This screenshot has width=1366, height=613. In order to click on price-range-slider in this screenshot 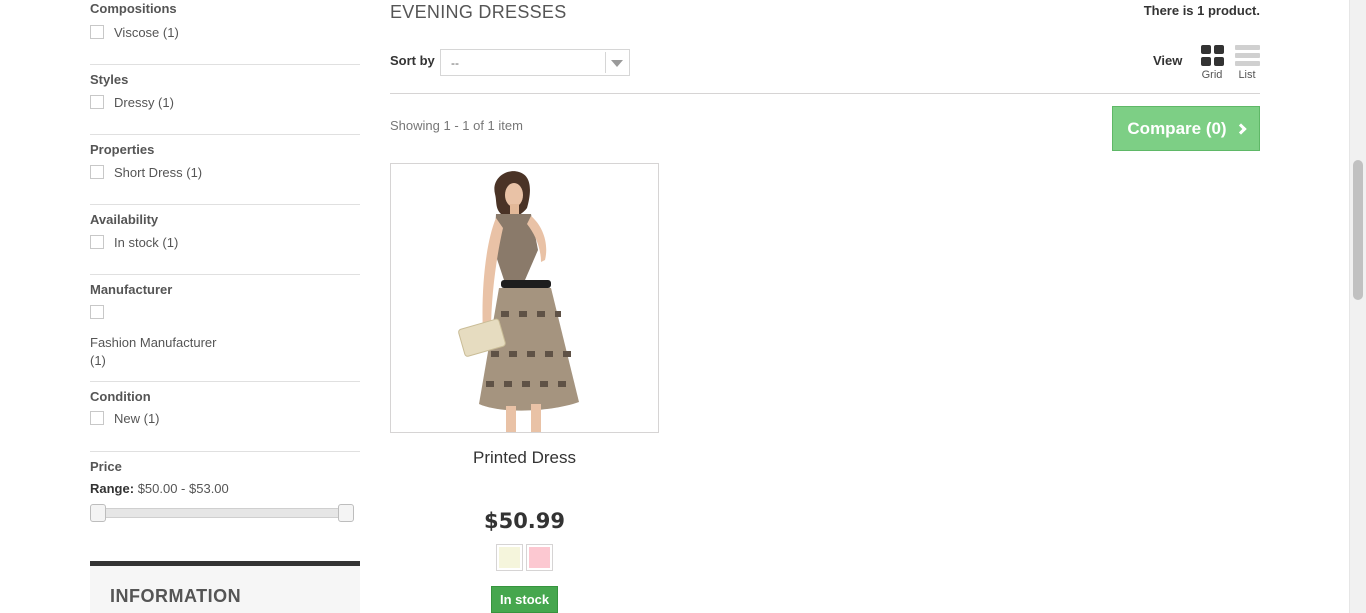, I will do `click(222, 513)`.